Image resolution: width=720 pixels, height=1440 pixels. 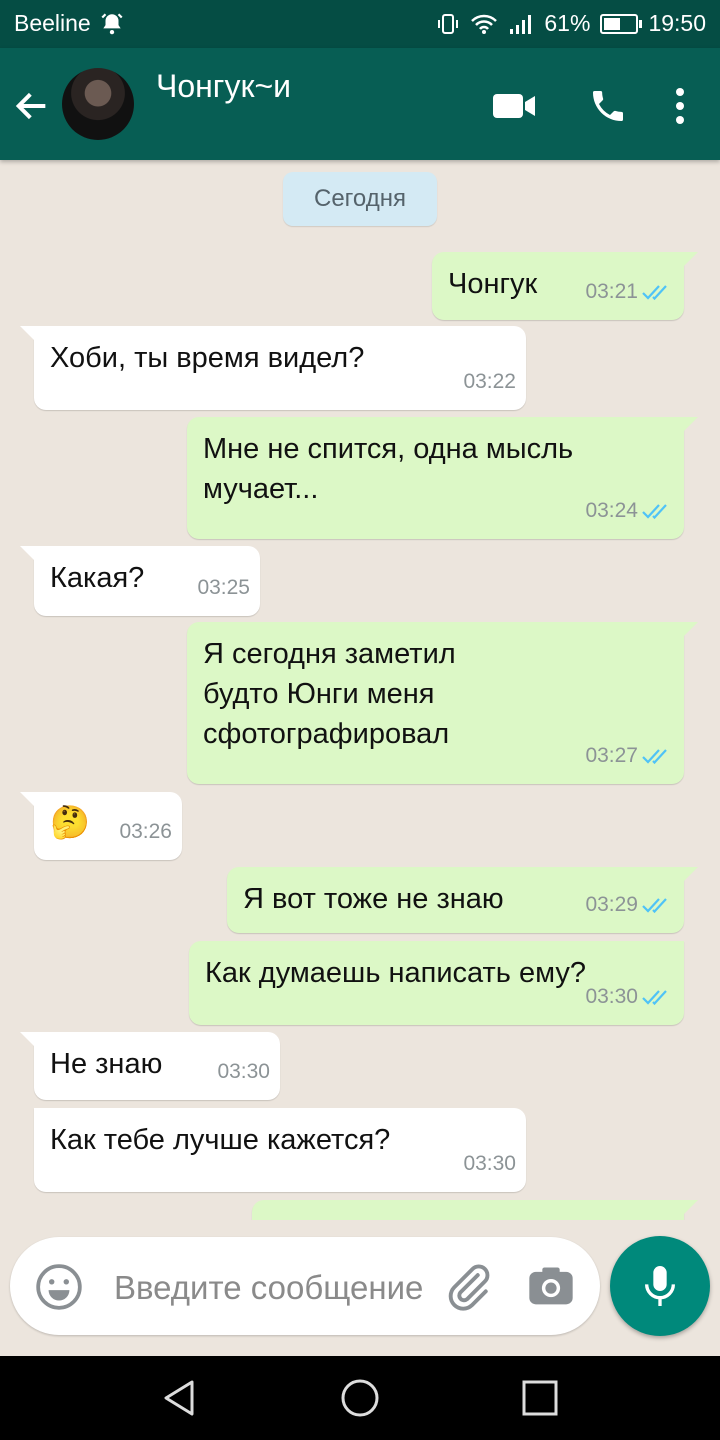 What do you see at coordinates (180, 1398) in the screenshot?
I see `nav-back-icon` at bounding box center [180, 1398].